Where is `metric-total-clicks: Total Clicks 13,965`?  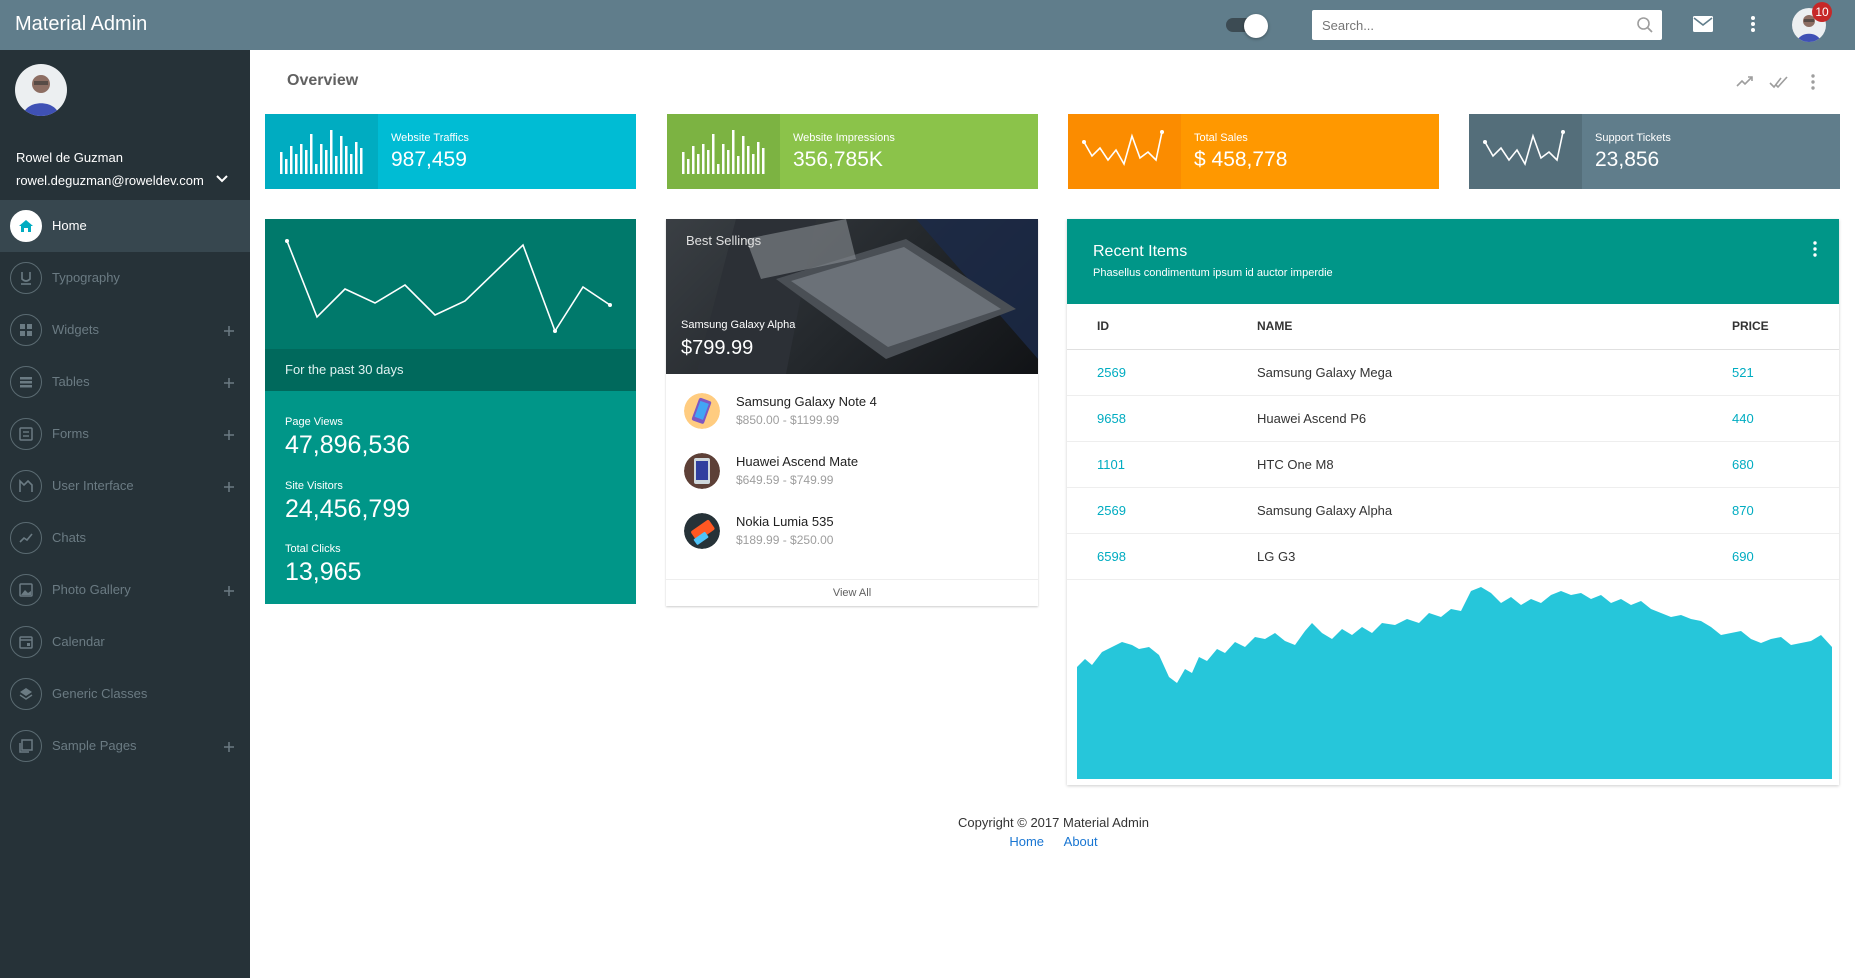 metric-total-clicks: Total Clicks 13,965 is located at coordinates (323, 565).